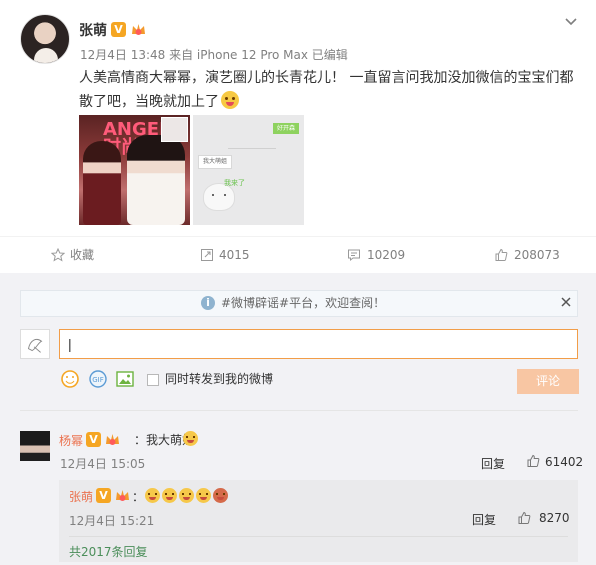 Image resolution: width=596 pixels, height=565 pixels. Describe the element at coordinates (214, 55) in the screenshot. I see `post-meta: 12月4日 13:48 来自 iPhone 12 Pro Max 已编辑` at that location.